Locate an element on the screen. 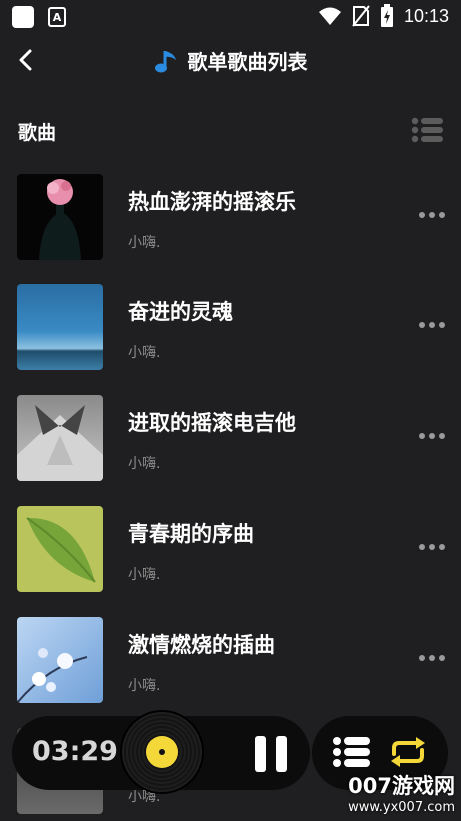 This screenshot has height=821, width=461. repeat-icon is located at coordinates (408, 752).